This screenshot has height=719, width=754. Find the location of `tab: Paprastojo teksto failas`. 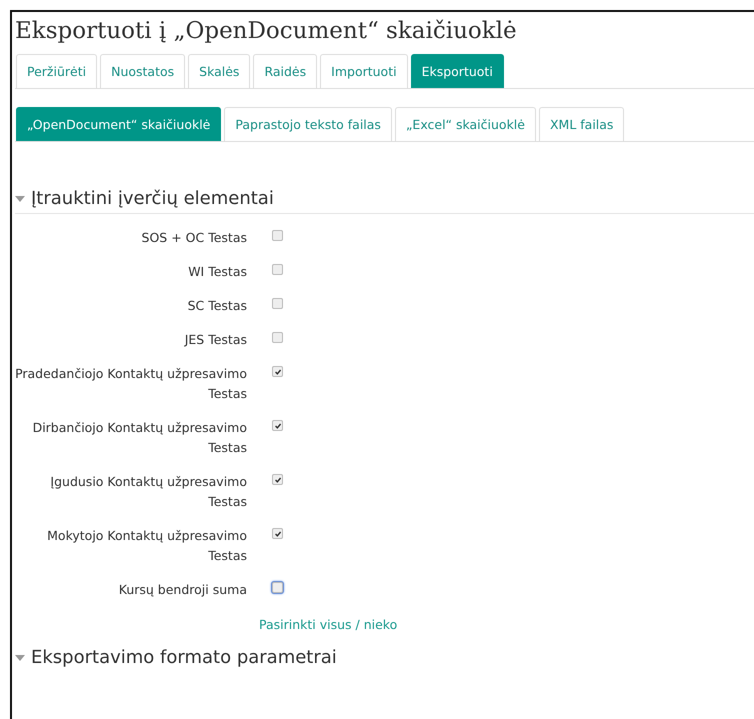

tab: Paprastojo teksto failas is located at coordinates (308, 124).